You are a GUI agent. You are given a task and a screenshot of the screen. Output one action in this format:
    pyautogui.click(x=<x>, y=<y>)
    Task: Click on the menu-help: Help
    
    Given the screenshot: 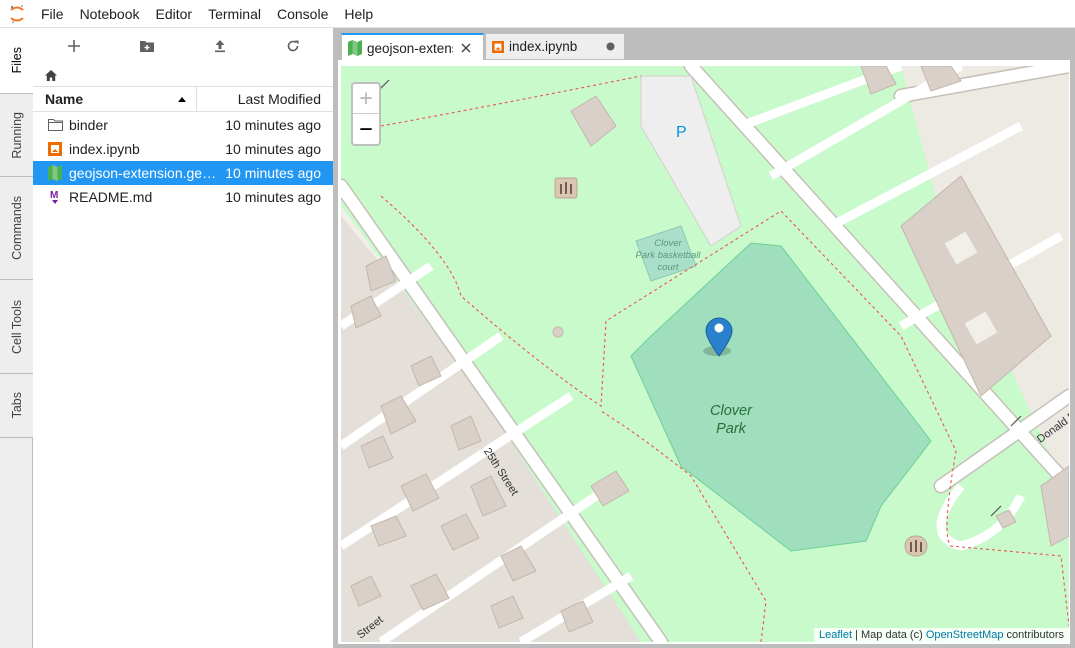 What is the action you would take?
    pyautogui.click(x=358, y=14)
    